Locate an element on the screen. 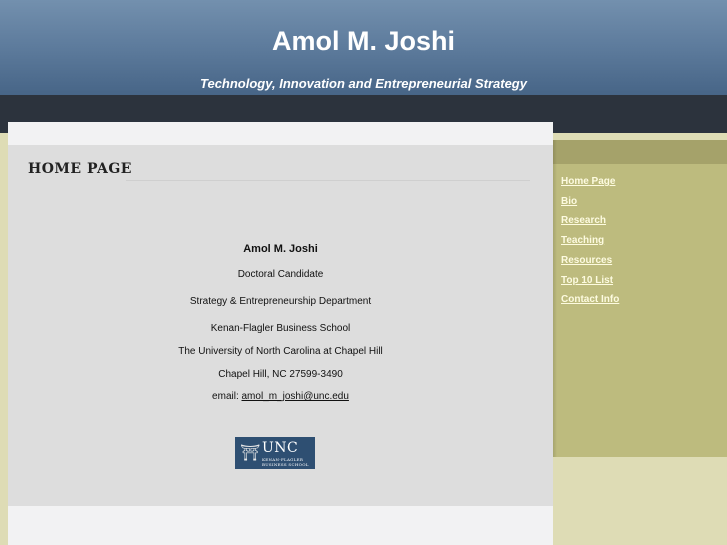 Image resolution: width=727 pixels, height=545 pixels. profile-department: Strategy & Entrepreneurship Department is located at coordinates (280, 301).